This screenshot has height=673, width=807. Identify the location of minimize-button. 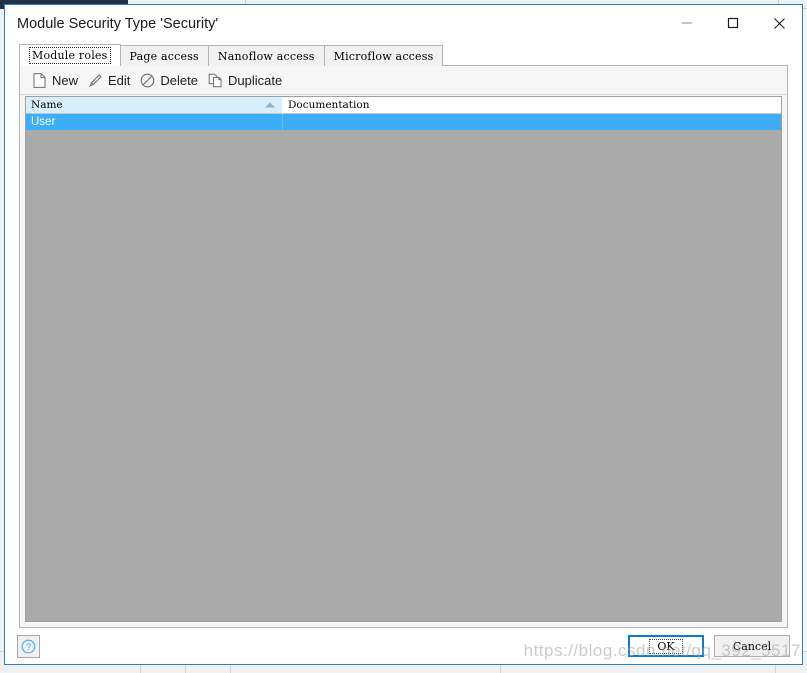
(687, 23).